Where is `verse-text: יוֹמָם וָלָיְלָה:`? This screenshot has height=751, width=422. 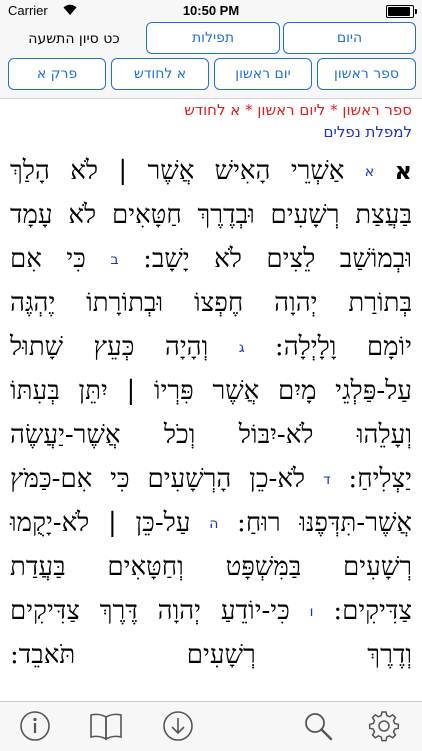 verse-text: יוֹמָם וָלָיְלָה: is located at coordinates (328, 347).